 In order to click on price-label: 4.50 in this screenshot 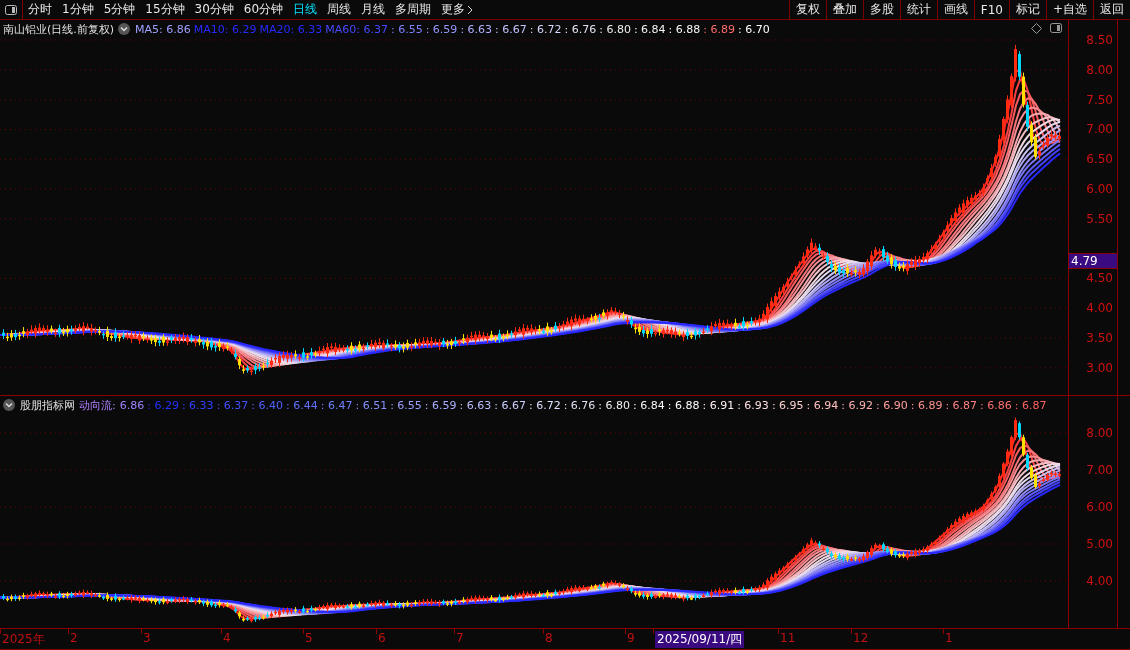, I will do `click(1099, 278)`.